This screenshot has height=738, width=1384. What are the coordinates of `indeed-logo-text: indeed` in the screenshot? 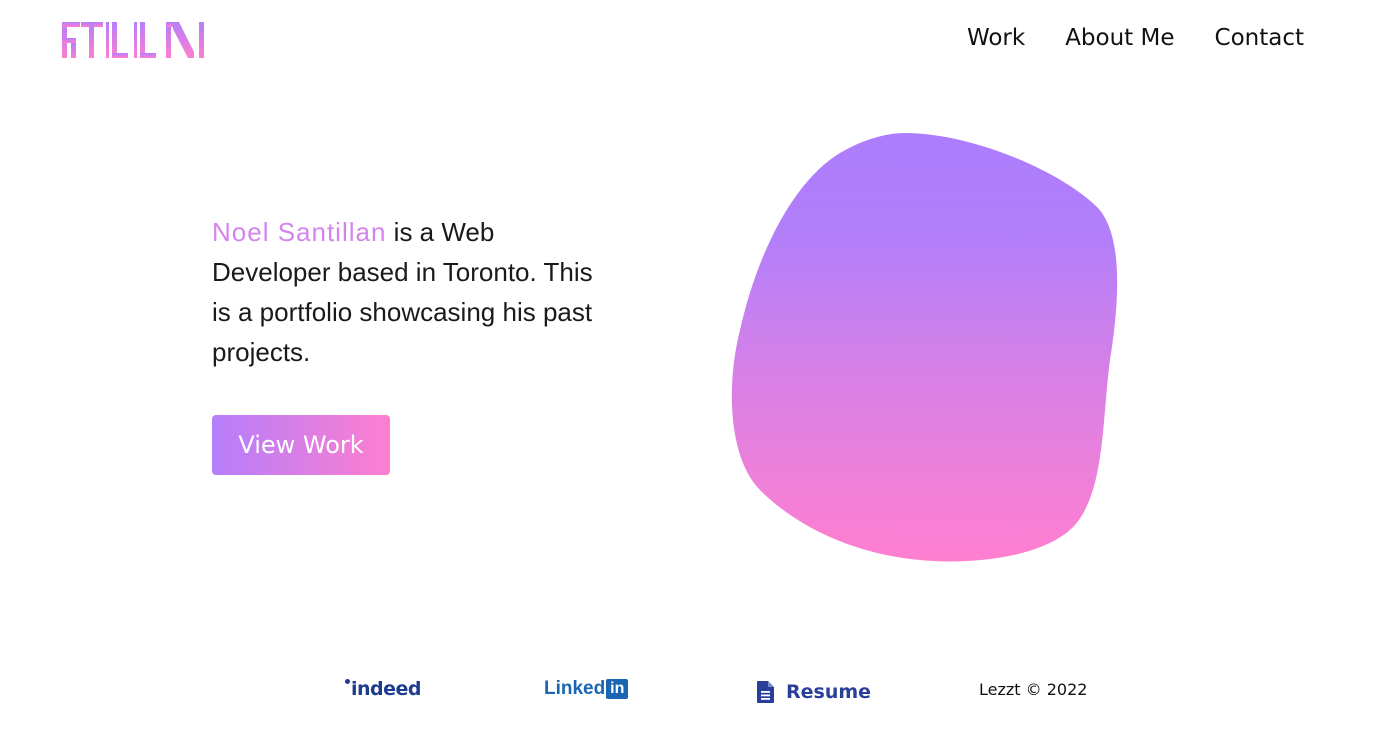 It's located at (386, 689).